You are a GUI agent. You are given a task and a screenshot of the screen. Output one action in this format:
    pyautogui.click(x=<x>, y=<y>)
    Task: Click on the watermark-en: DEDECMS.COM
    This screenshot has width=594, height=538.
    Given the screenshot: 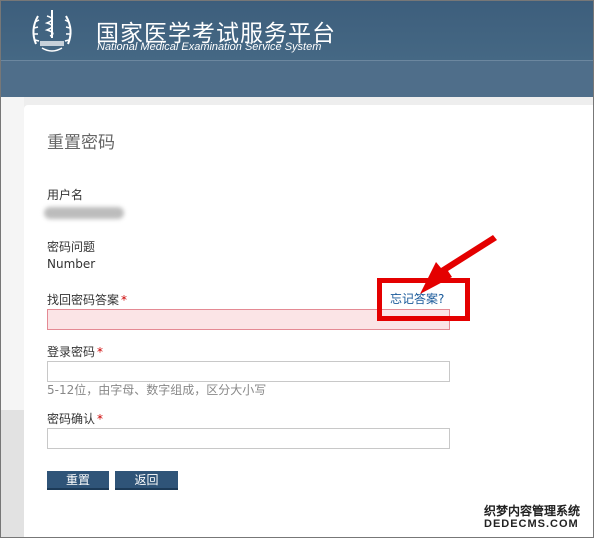 What is the action you would take?
    pyautogui.click(x=531, y=524)
    